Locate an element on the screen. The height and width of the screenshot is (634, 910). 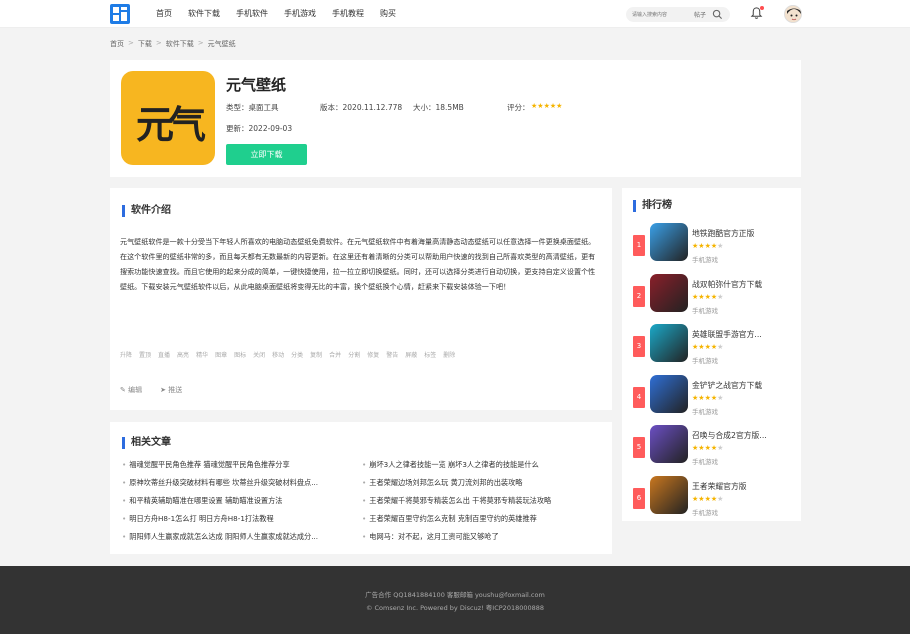
toolbar-action: 置顶 is located at coordinates (145, 354).